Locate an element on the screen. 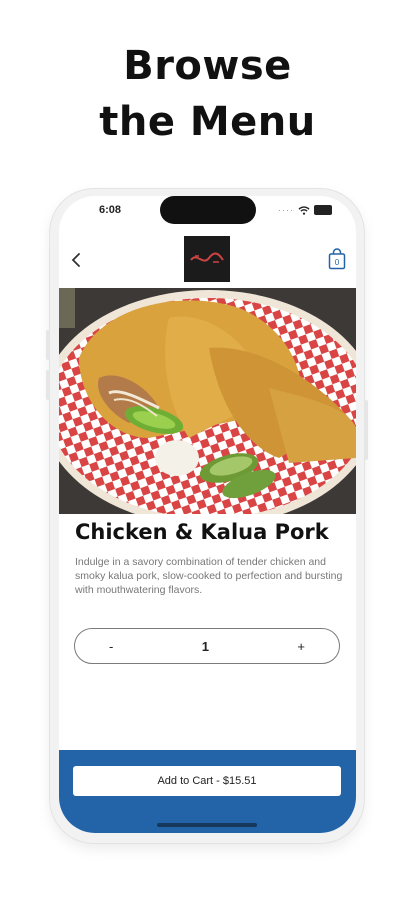 Image resolution: width=415 pixels, height=900 pixels. cart-count-badge: 0 is located at coordinates (337, 262).